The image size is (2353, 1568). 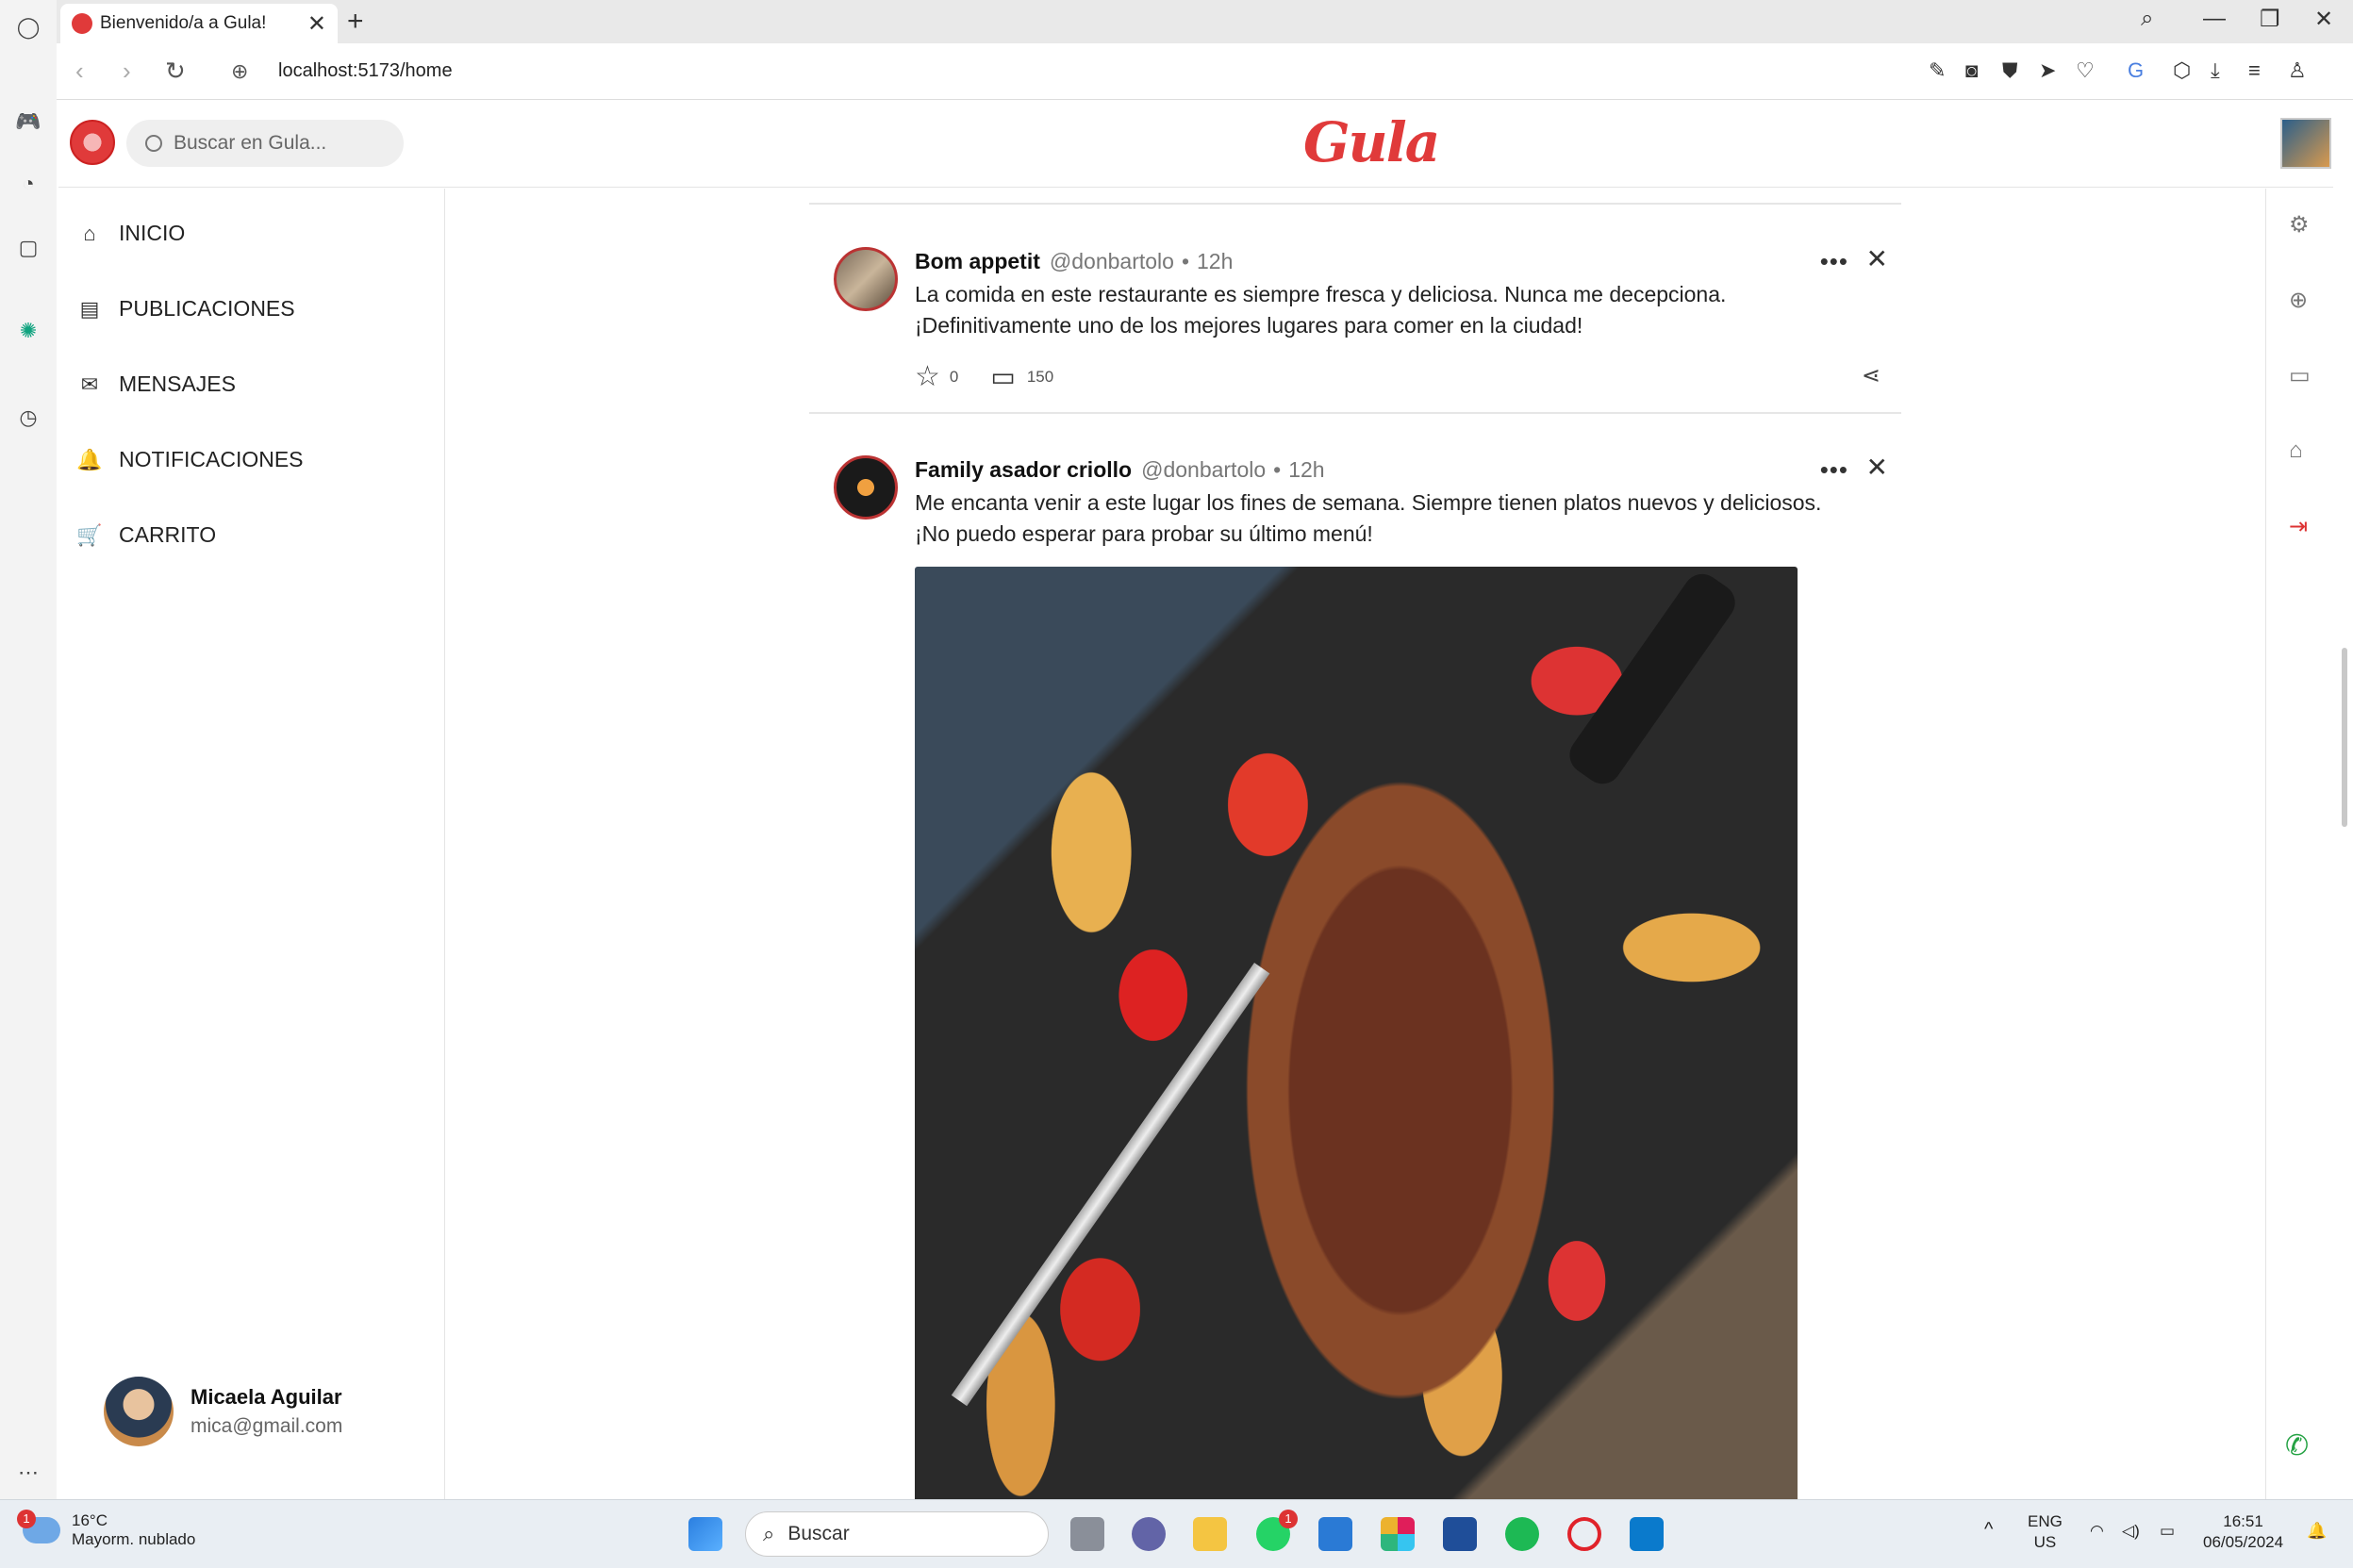 I want to click on post-author: Bom appetit, so click(x=977, y=261).